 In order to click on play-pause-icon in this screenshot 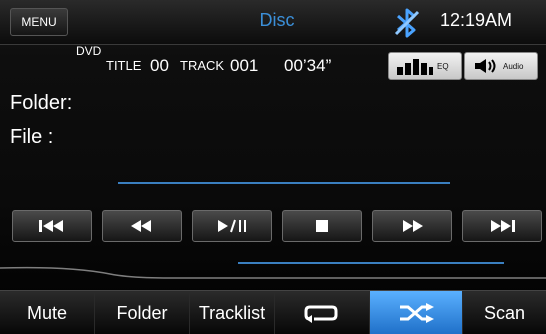, I will do `click(232, 226)`.